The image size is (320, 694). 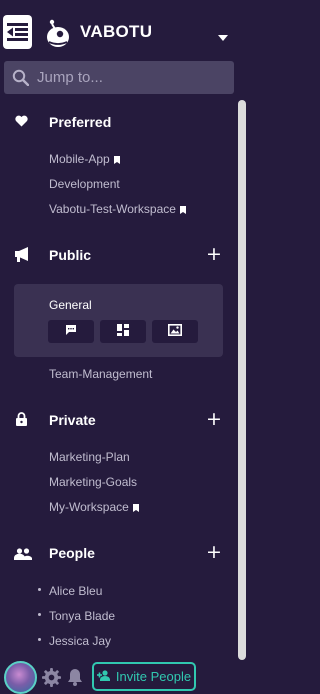 I want to click on person-item: Alice Bleu, so click(x=75, y=591).